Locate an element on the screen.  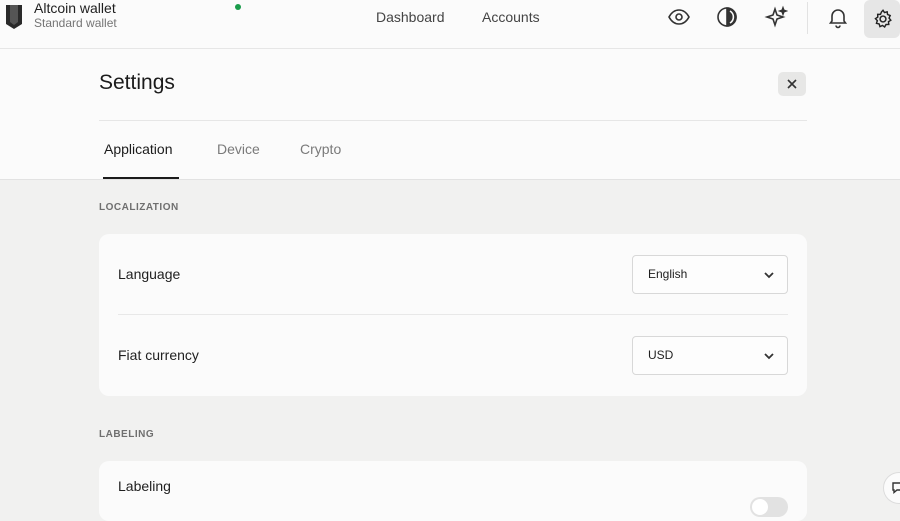
connection-status-dot is located at coordinates (238, 7).